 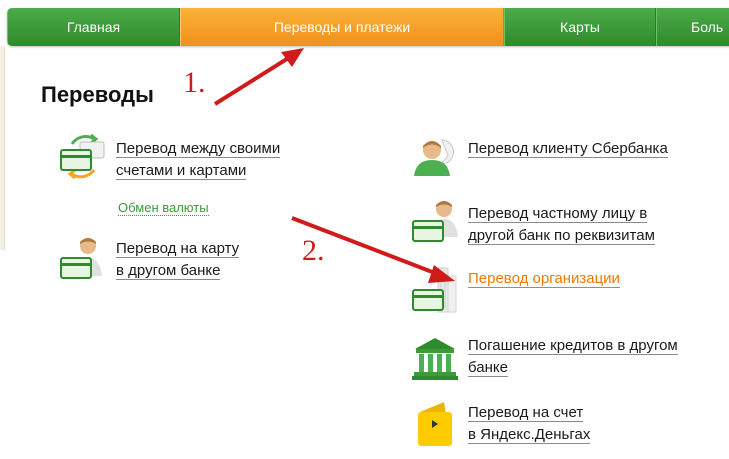 I want to click on bank-building-icon, so click(x=435, y=359).